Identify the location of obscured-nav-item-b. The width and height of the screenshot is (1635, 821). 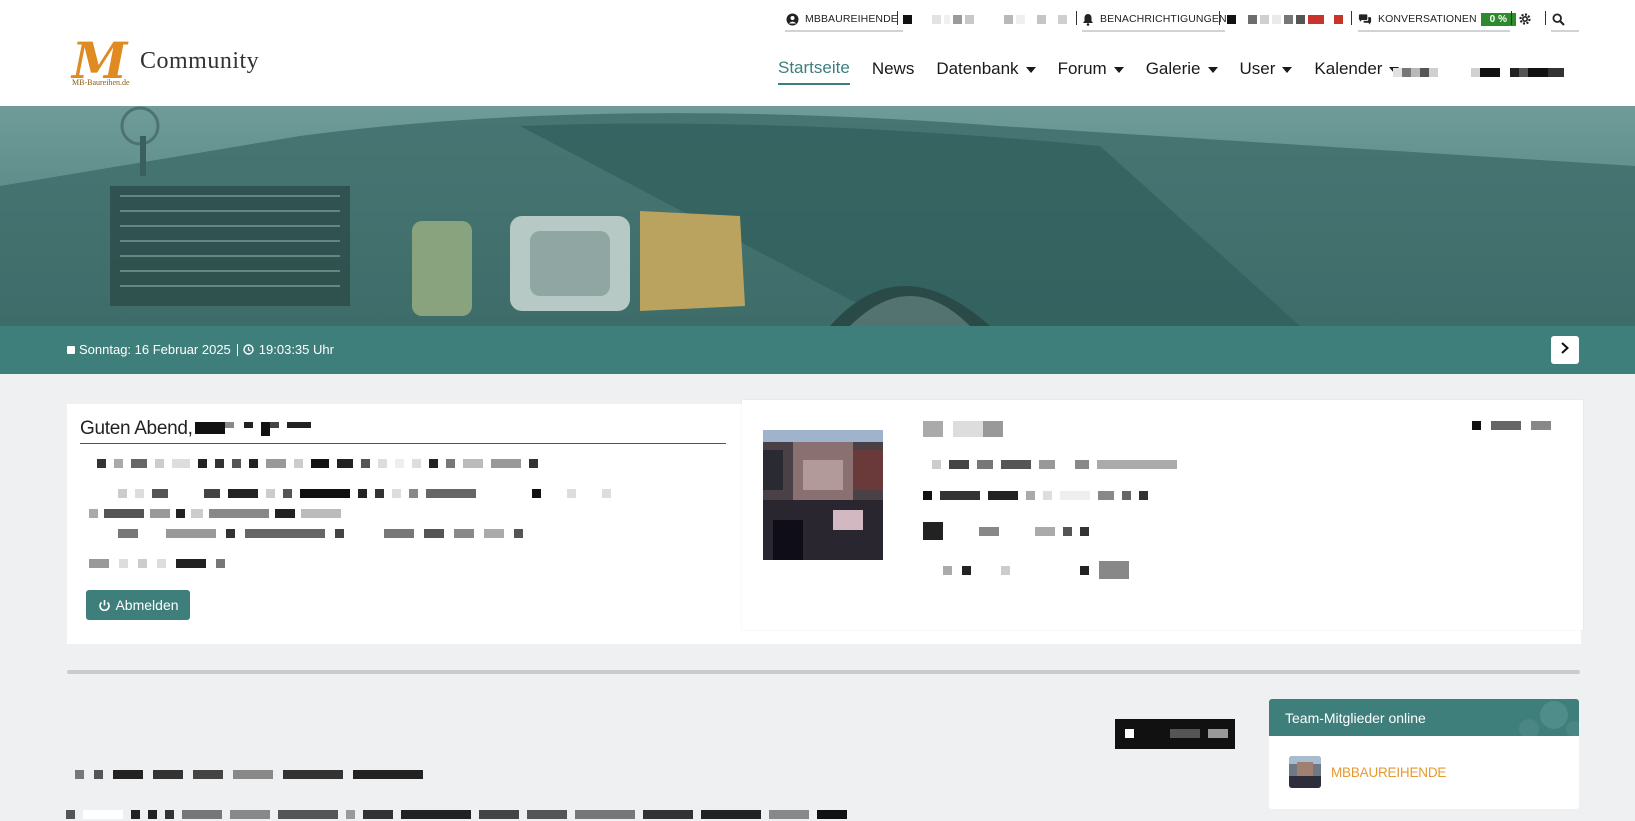
(1517, 72).